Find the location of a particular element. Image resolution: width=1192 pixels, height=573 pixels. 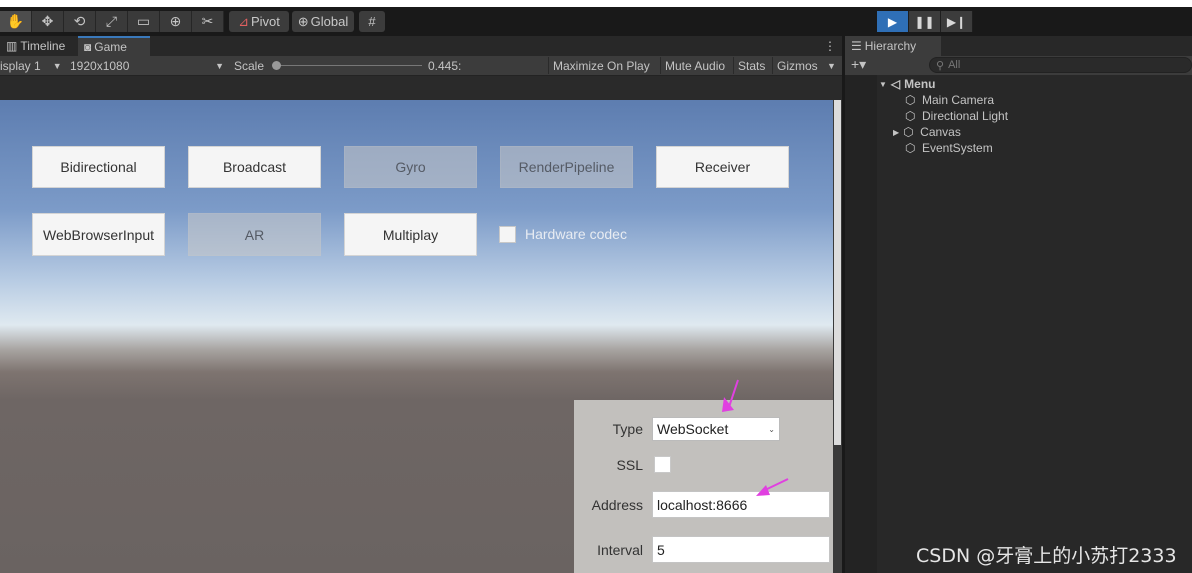

play-icon: ▶ is located at coordinates (893, 21).